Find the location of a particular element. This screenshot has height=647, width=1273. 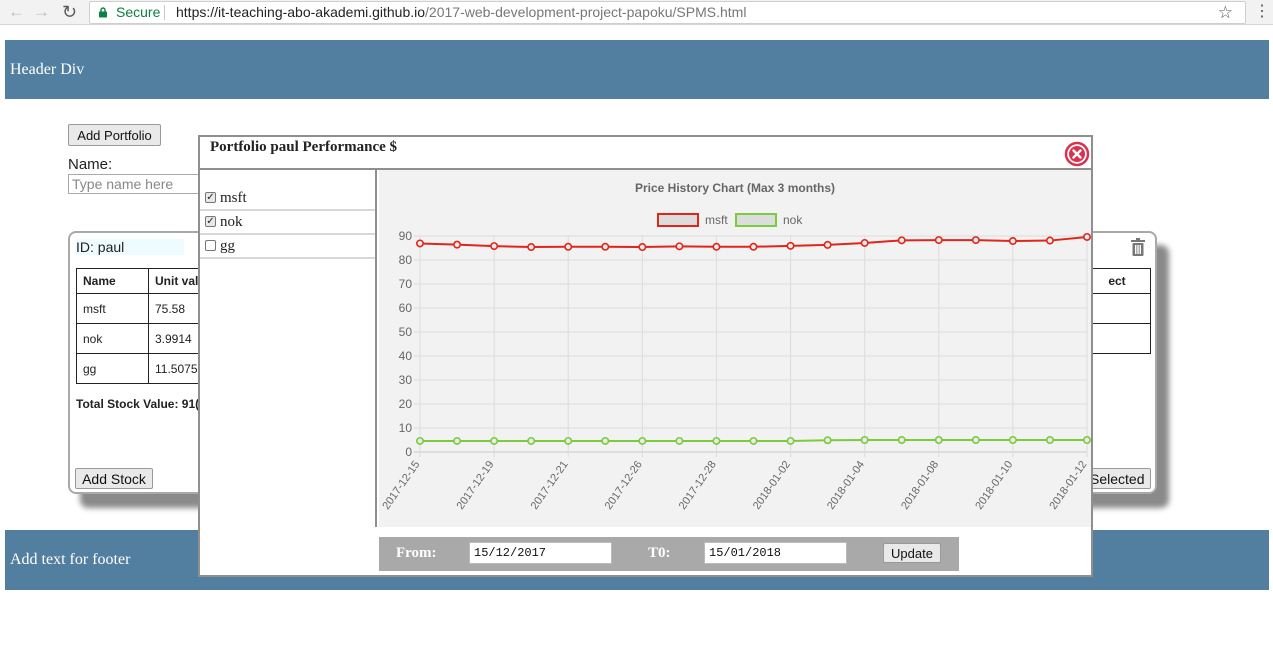

trash-icon is located at coordinates (1138, 247).